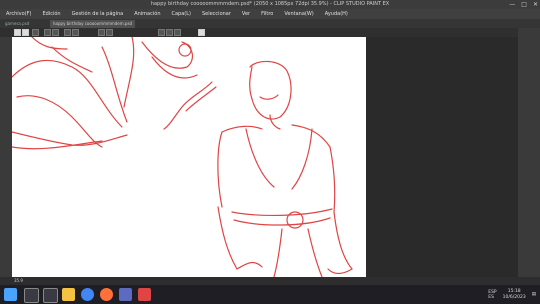 The width and height of the screenshot is (540, 304). What do you see at coordinates (18, 14) in the screenshot?
I see `menu-archivo: Archivo(F)` at bounding box center [18, 14].